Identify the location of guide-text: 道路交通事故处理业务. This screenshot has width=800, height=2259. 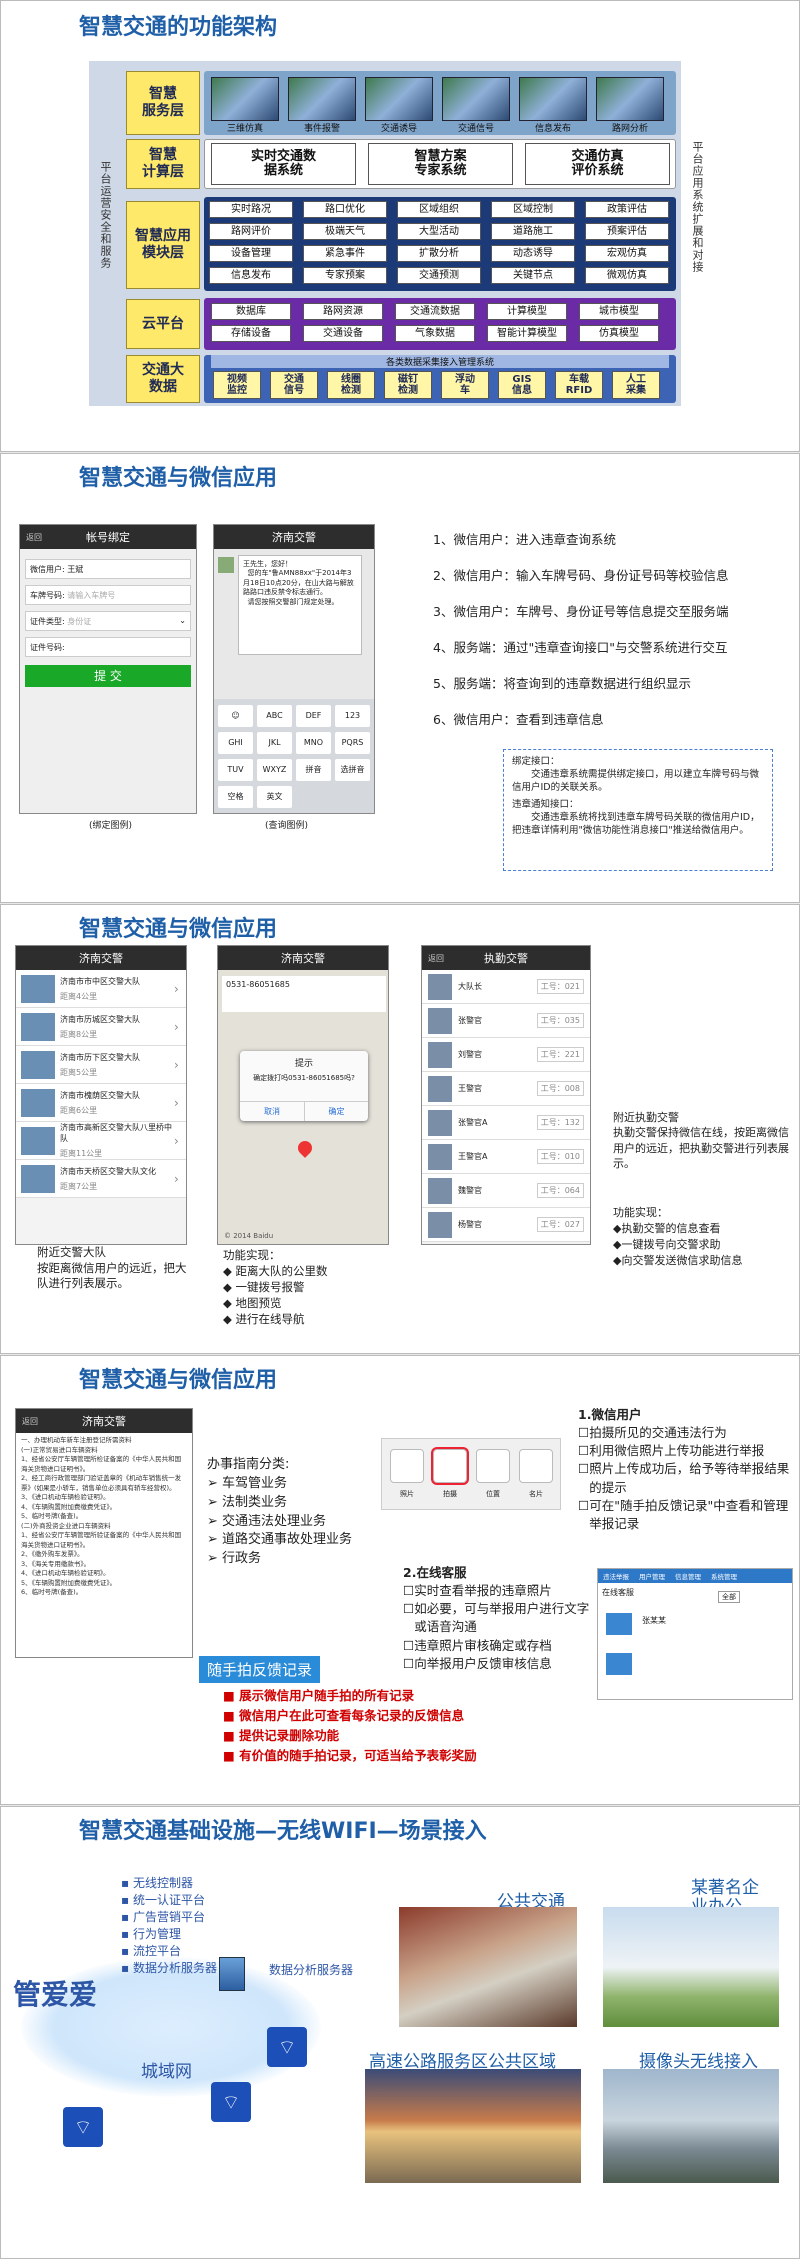
(287, 1540).